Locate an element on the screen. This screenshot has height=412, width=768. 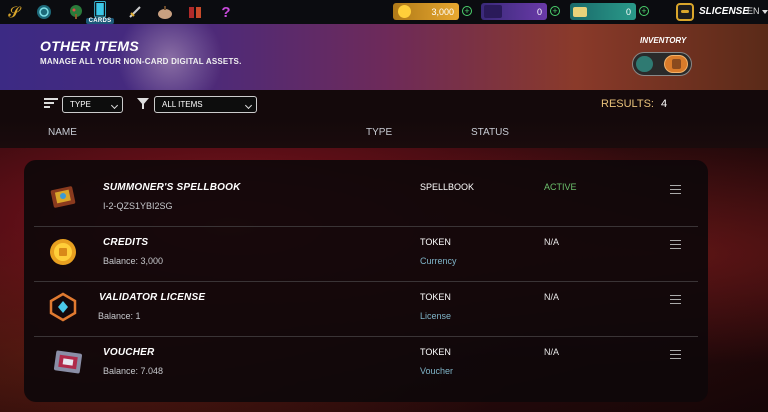
inventory-toggle is located at coordinates (662, 64).